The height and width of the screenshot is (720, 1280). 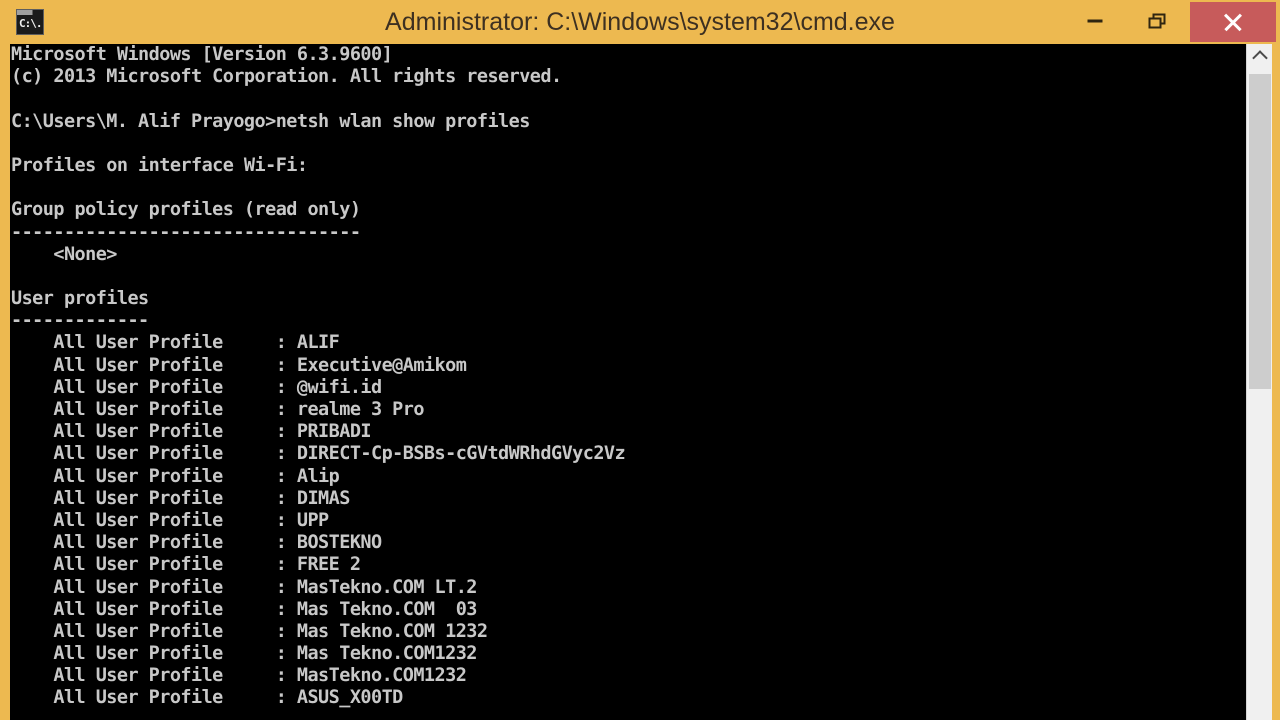 I want to click on console-line: ---------------------------------, so click(x=186, y=232).